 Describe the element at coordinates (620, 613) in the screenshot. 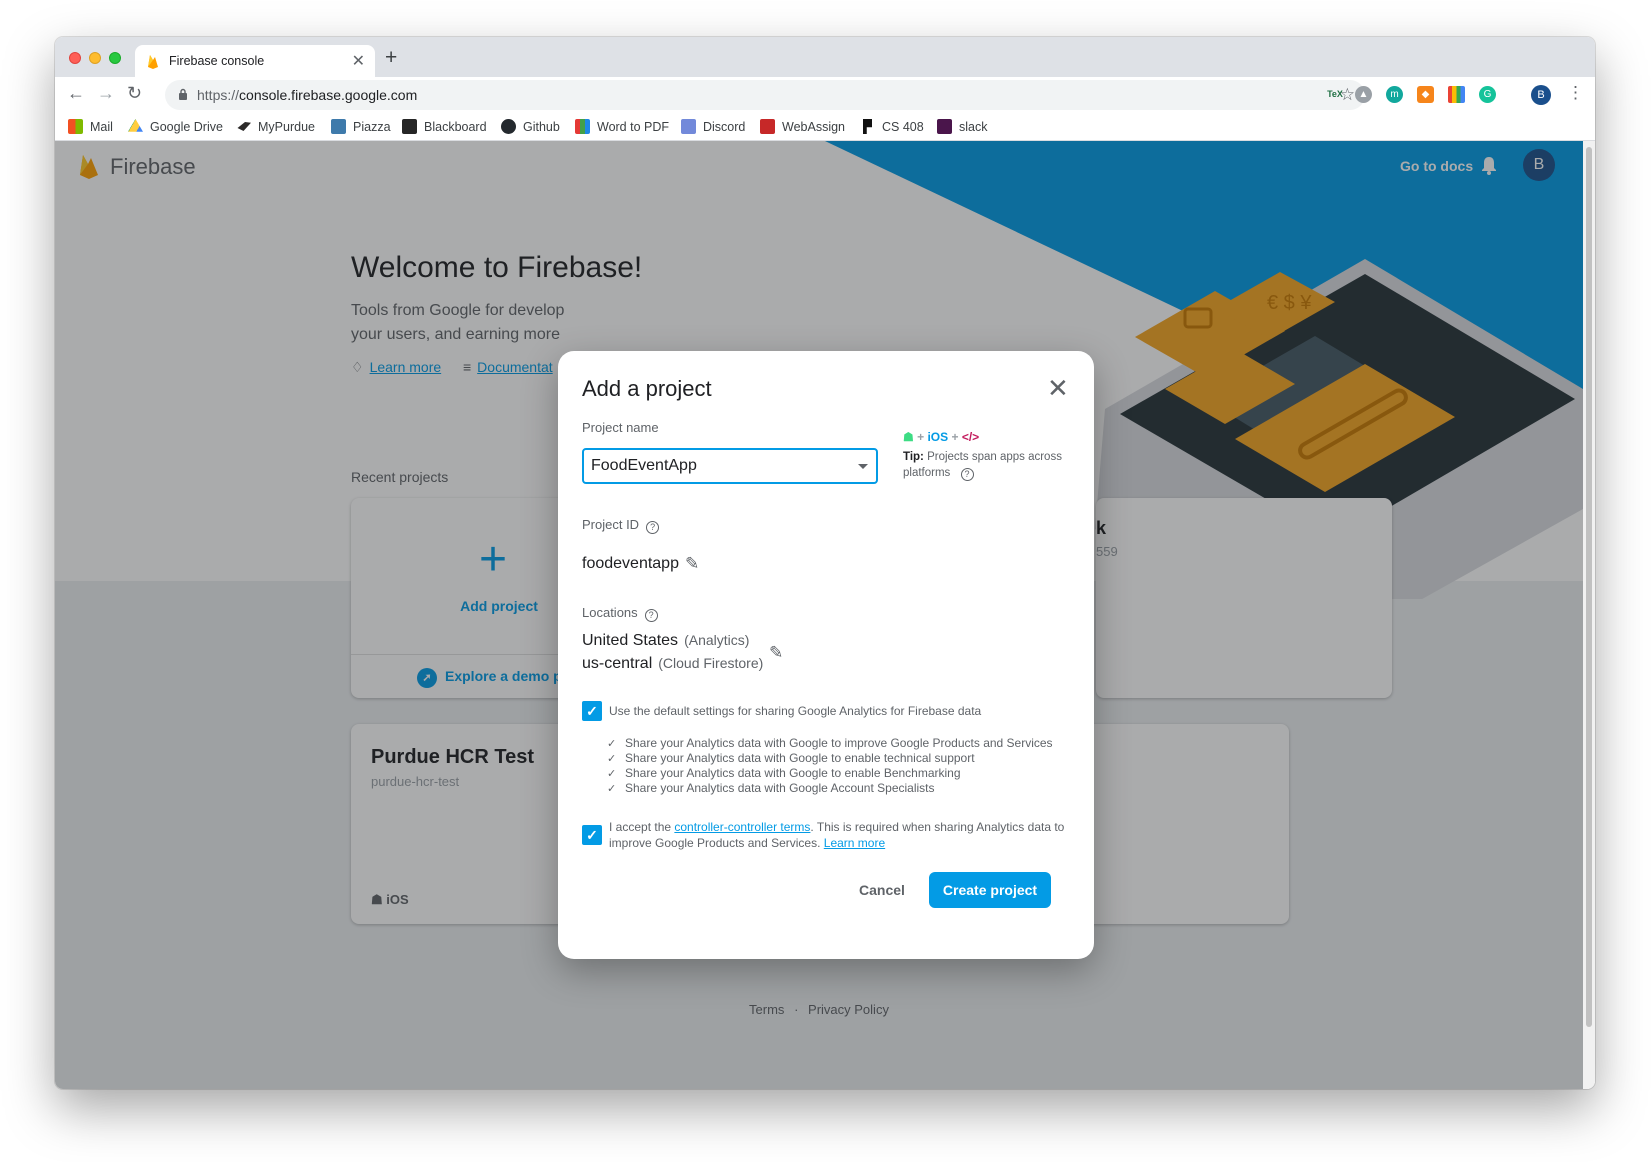

I see `locations-label: Locations?` at that location.